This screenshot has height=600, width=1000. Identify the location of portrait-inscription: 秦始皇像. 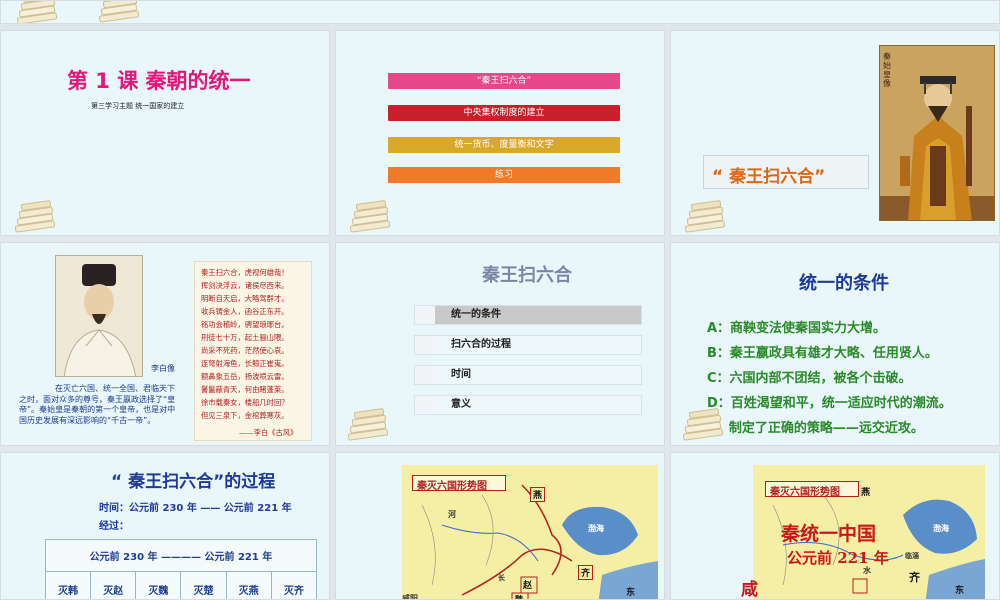
(887, 70).